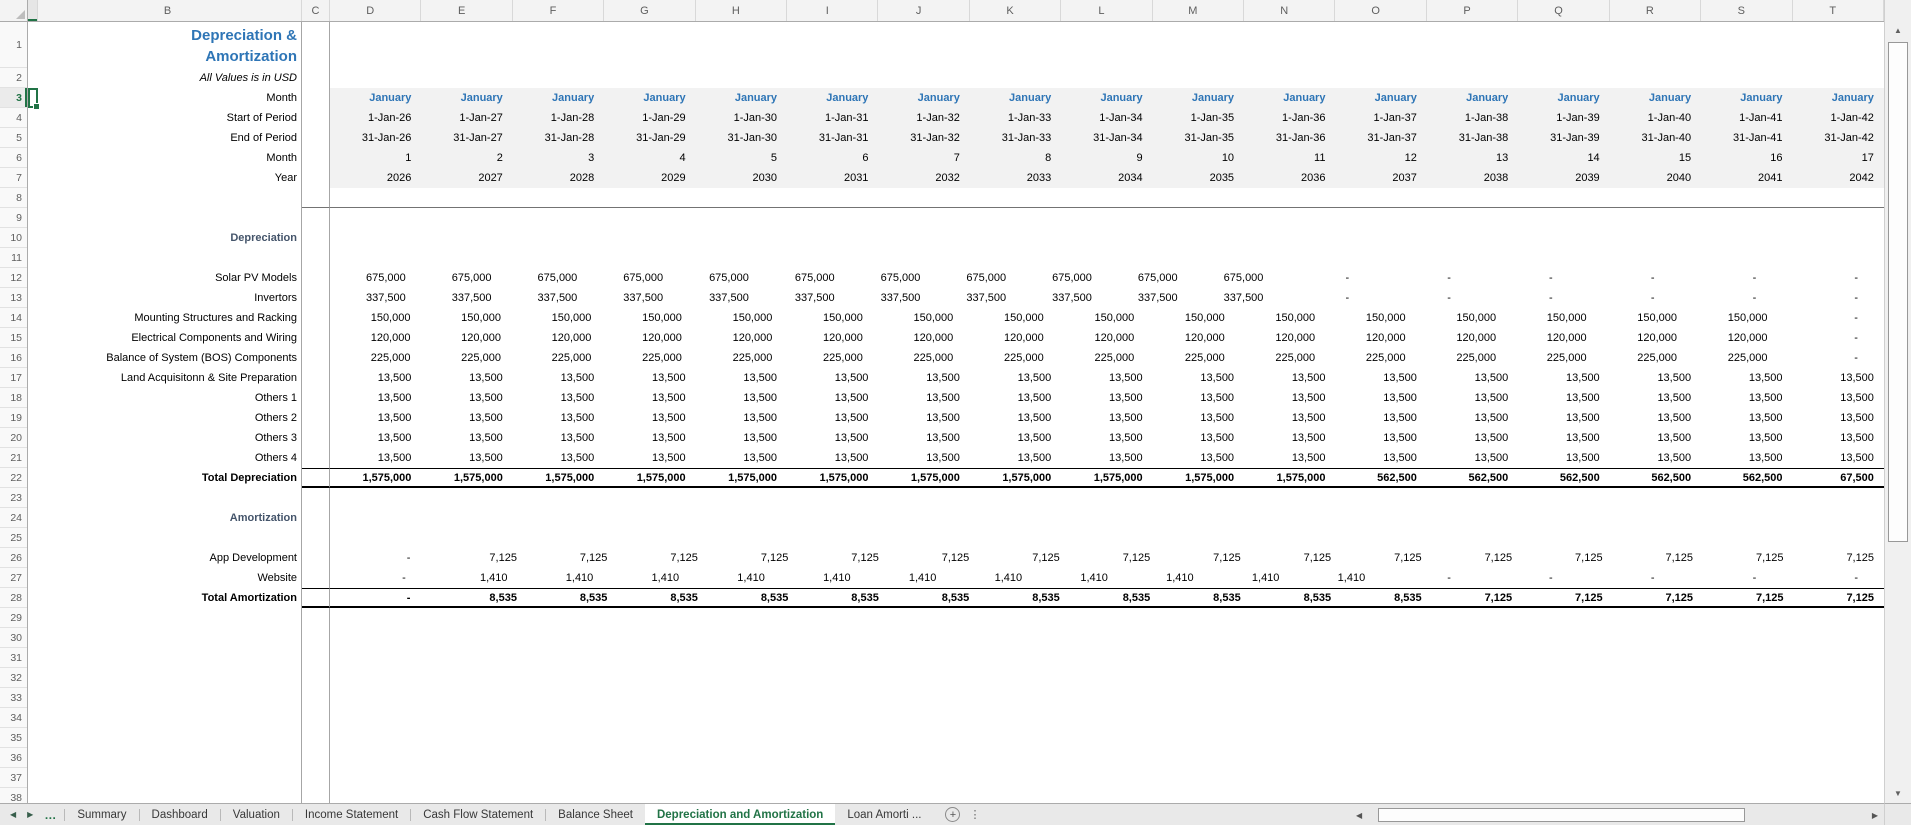  Describe the element at coordinates (1290, 178) in the screenshot. I see `cell: 2036` at that location.